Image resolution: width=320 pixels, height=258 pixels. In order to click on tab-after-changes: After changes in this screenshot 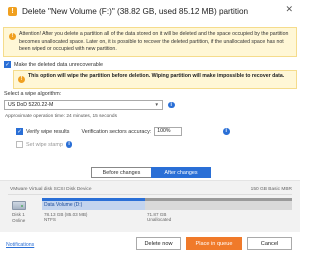, I will do `click(181, 172)`.